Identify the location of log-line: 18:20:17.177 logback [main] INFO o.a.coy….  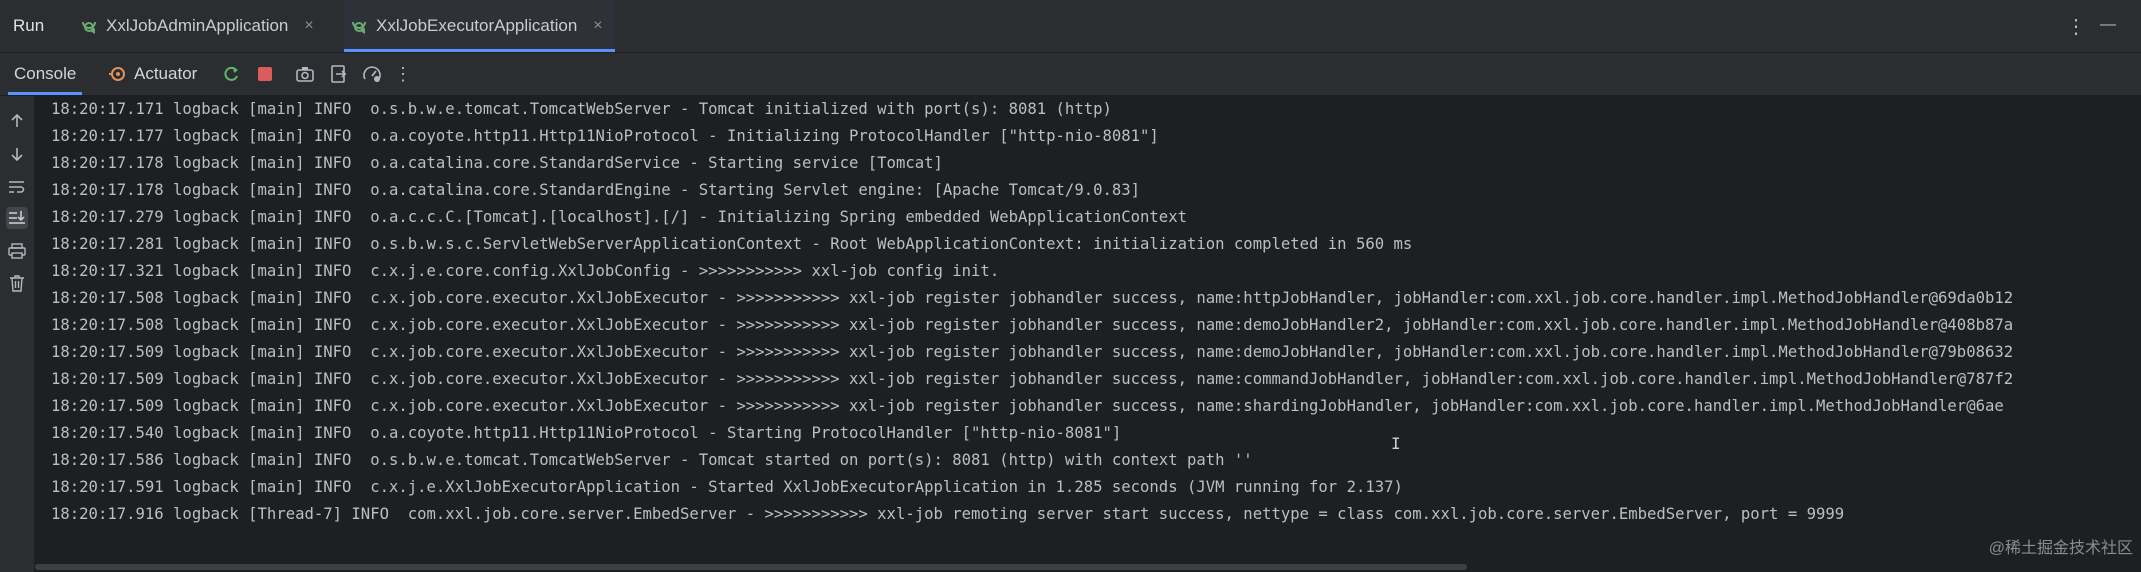
(605, 136).